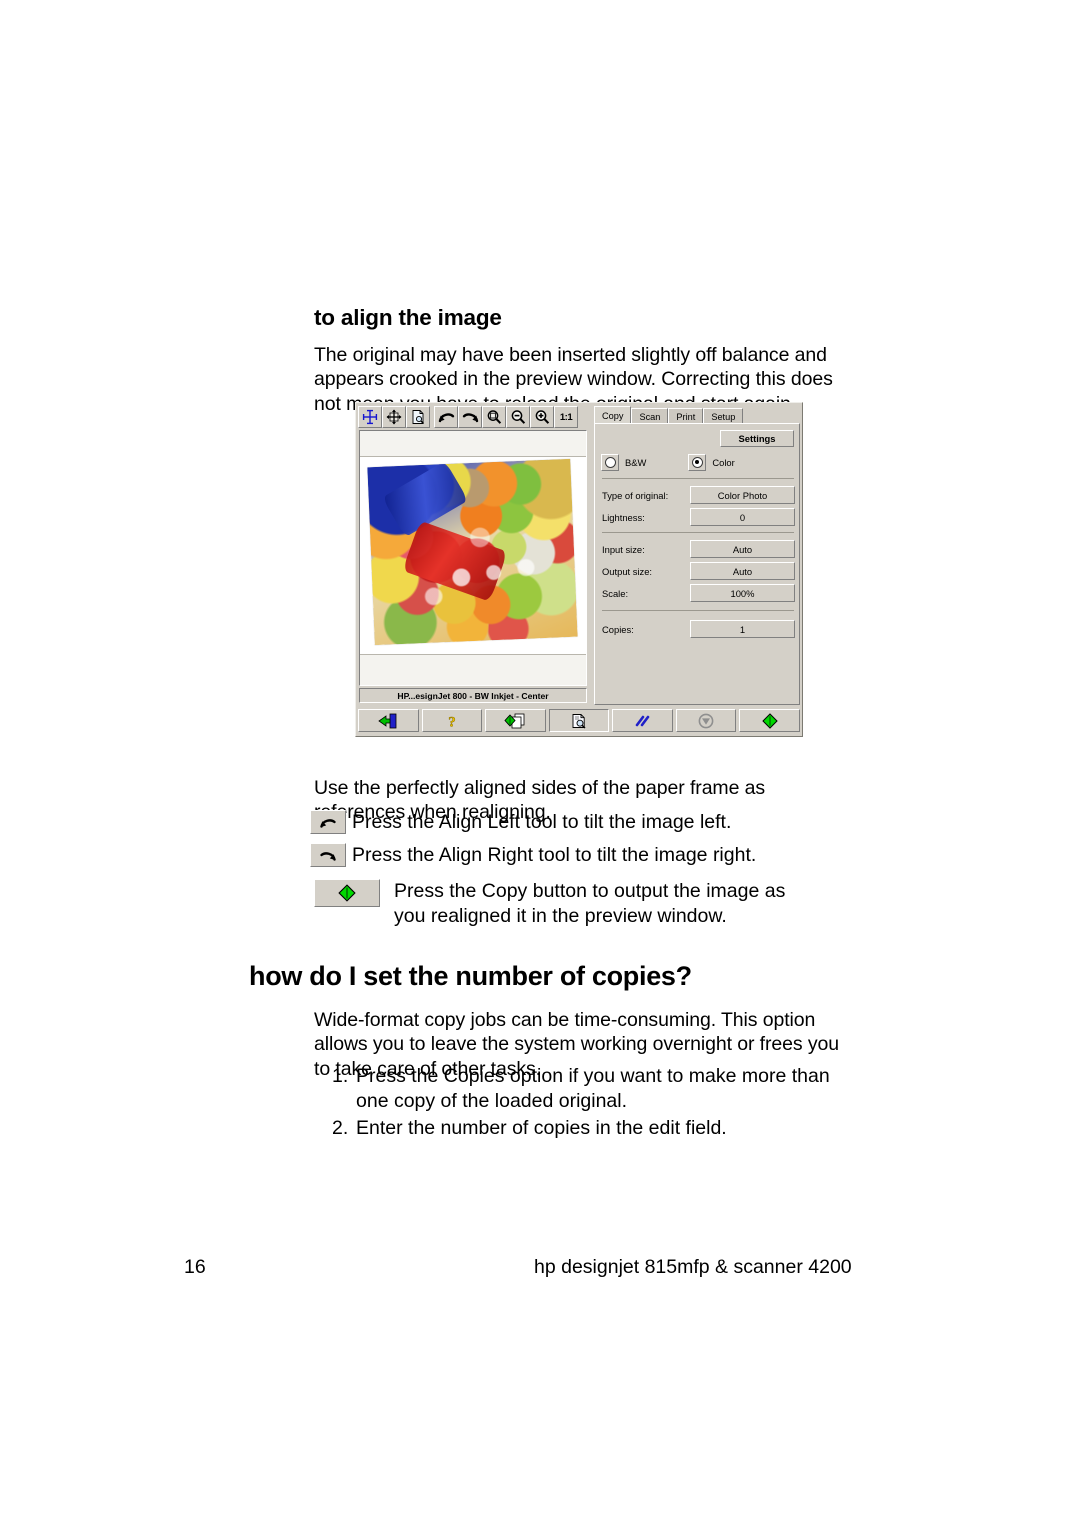 This screenshot has width=1080, height=1528. Describe the element at coordinates (370, 417) in the screenshot. I see `align-crosshair-icon` at that location.